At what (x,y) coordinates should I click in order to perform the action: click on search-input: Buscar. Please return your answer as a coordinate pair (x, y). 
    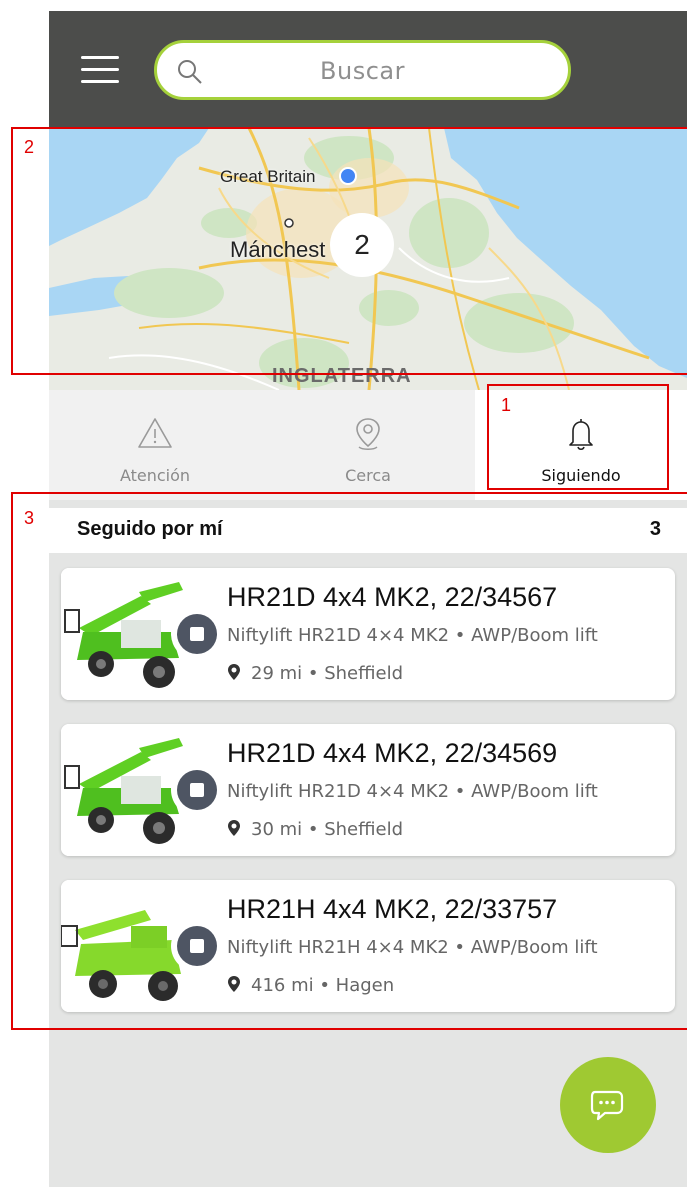
    Looking at the image, I should click on (362, 71).